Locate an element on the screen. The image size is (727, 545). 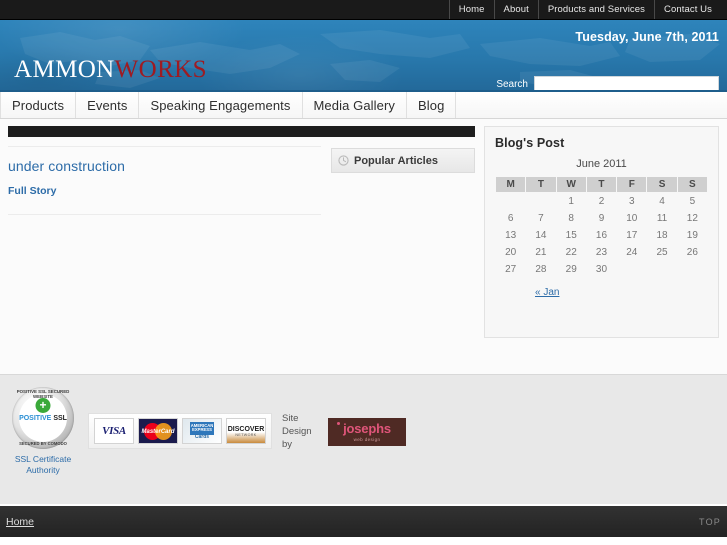
topbar-link-contact-us: Contact Us is located at coordinates (687, 9).